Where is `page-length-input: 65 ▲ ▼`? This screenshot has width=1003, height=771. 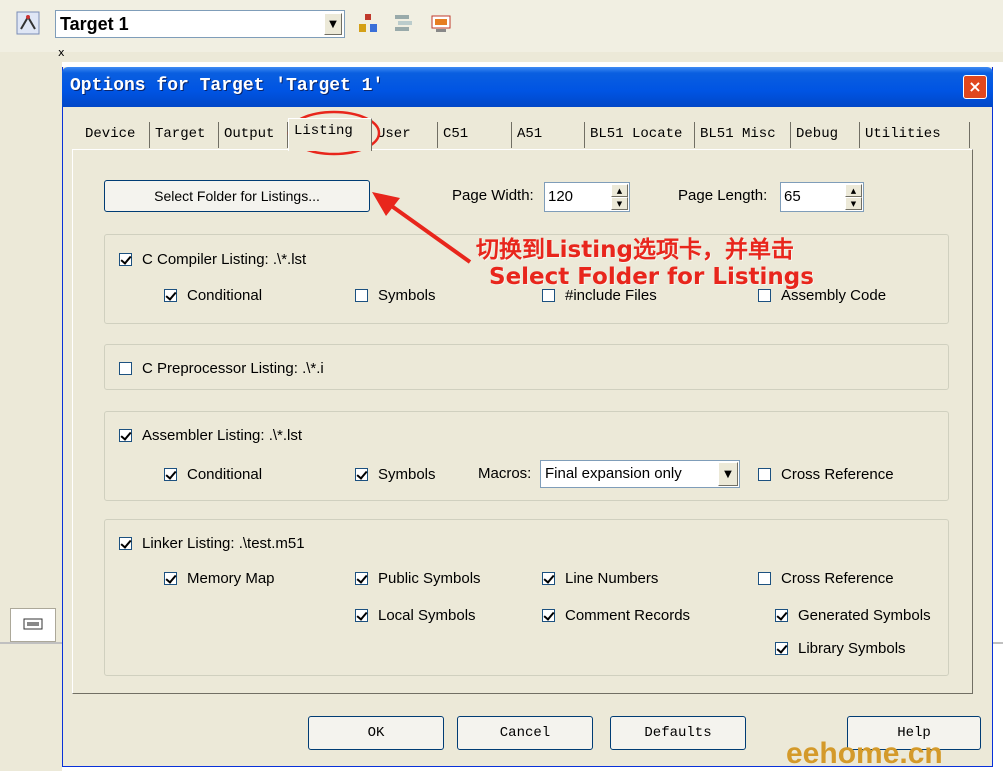
page-length-input: 65 ▲ ▼ is located at coordinates (822, 197).